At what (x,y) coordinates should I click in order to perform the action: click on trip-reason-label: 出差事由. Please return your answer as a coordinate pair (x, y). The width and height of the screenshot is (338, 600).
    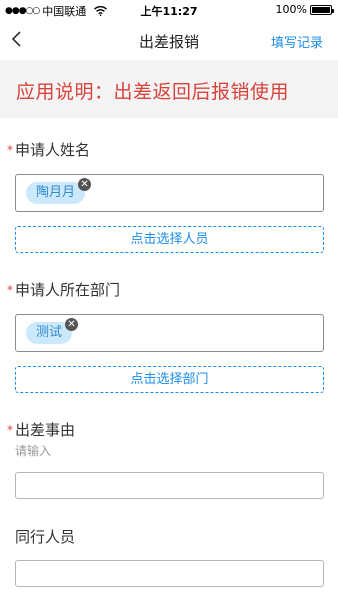
    Looking at the image, I should click on (45, 430).